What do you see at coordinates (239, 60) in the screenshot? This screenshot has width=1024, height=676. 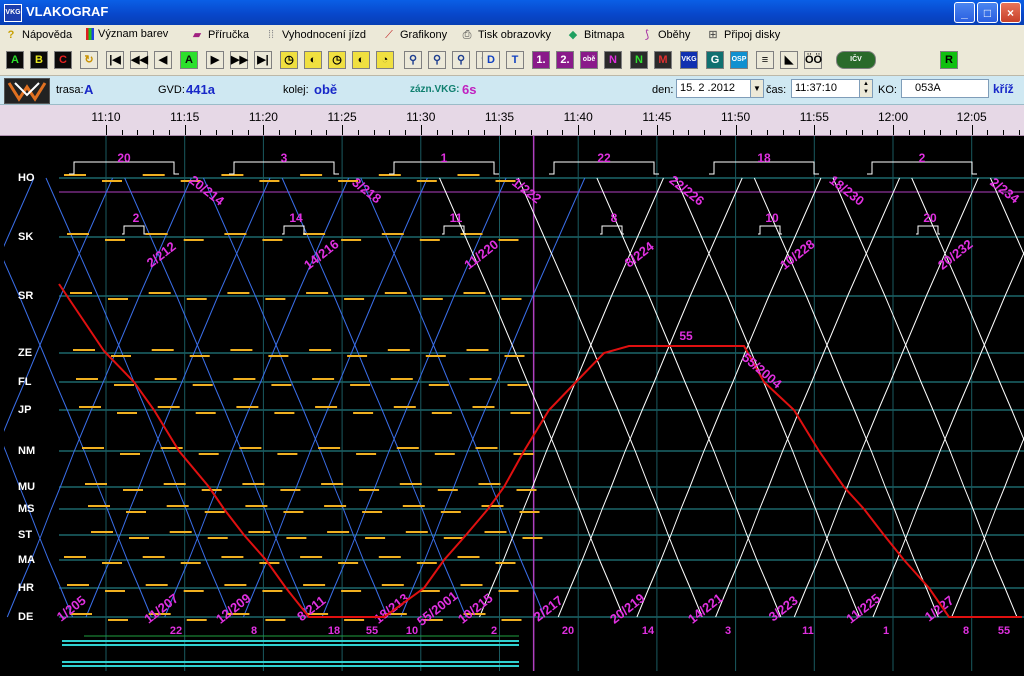 I see `toolbar-button-9: ▶▶` at bounding box center [239, 60].